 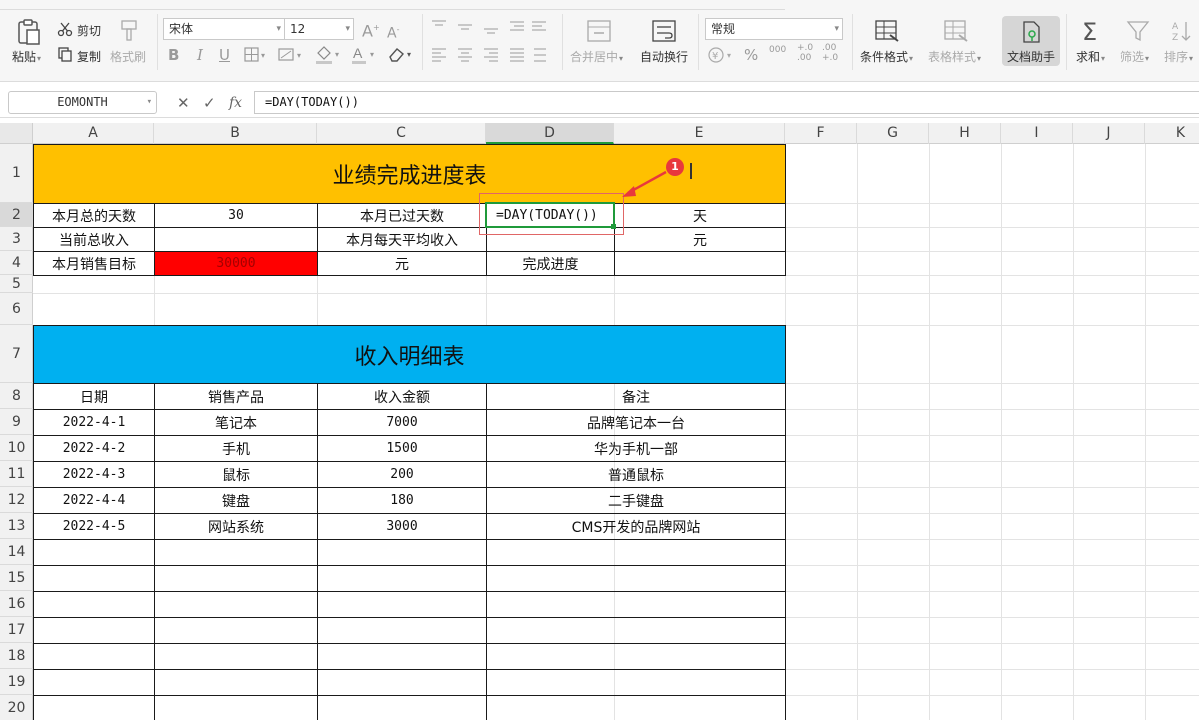 What do you see at coordinates (89, 30) in the screenshot?
I see `cut-button: 剪切` at bounding box center [89, 30].